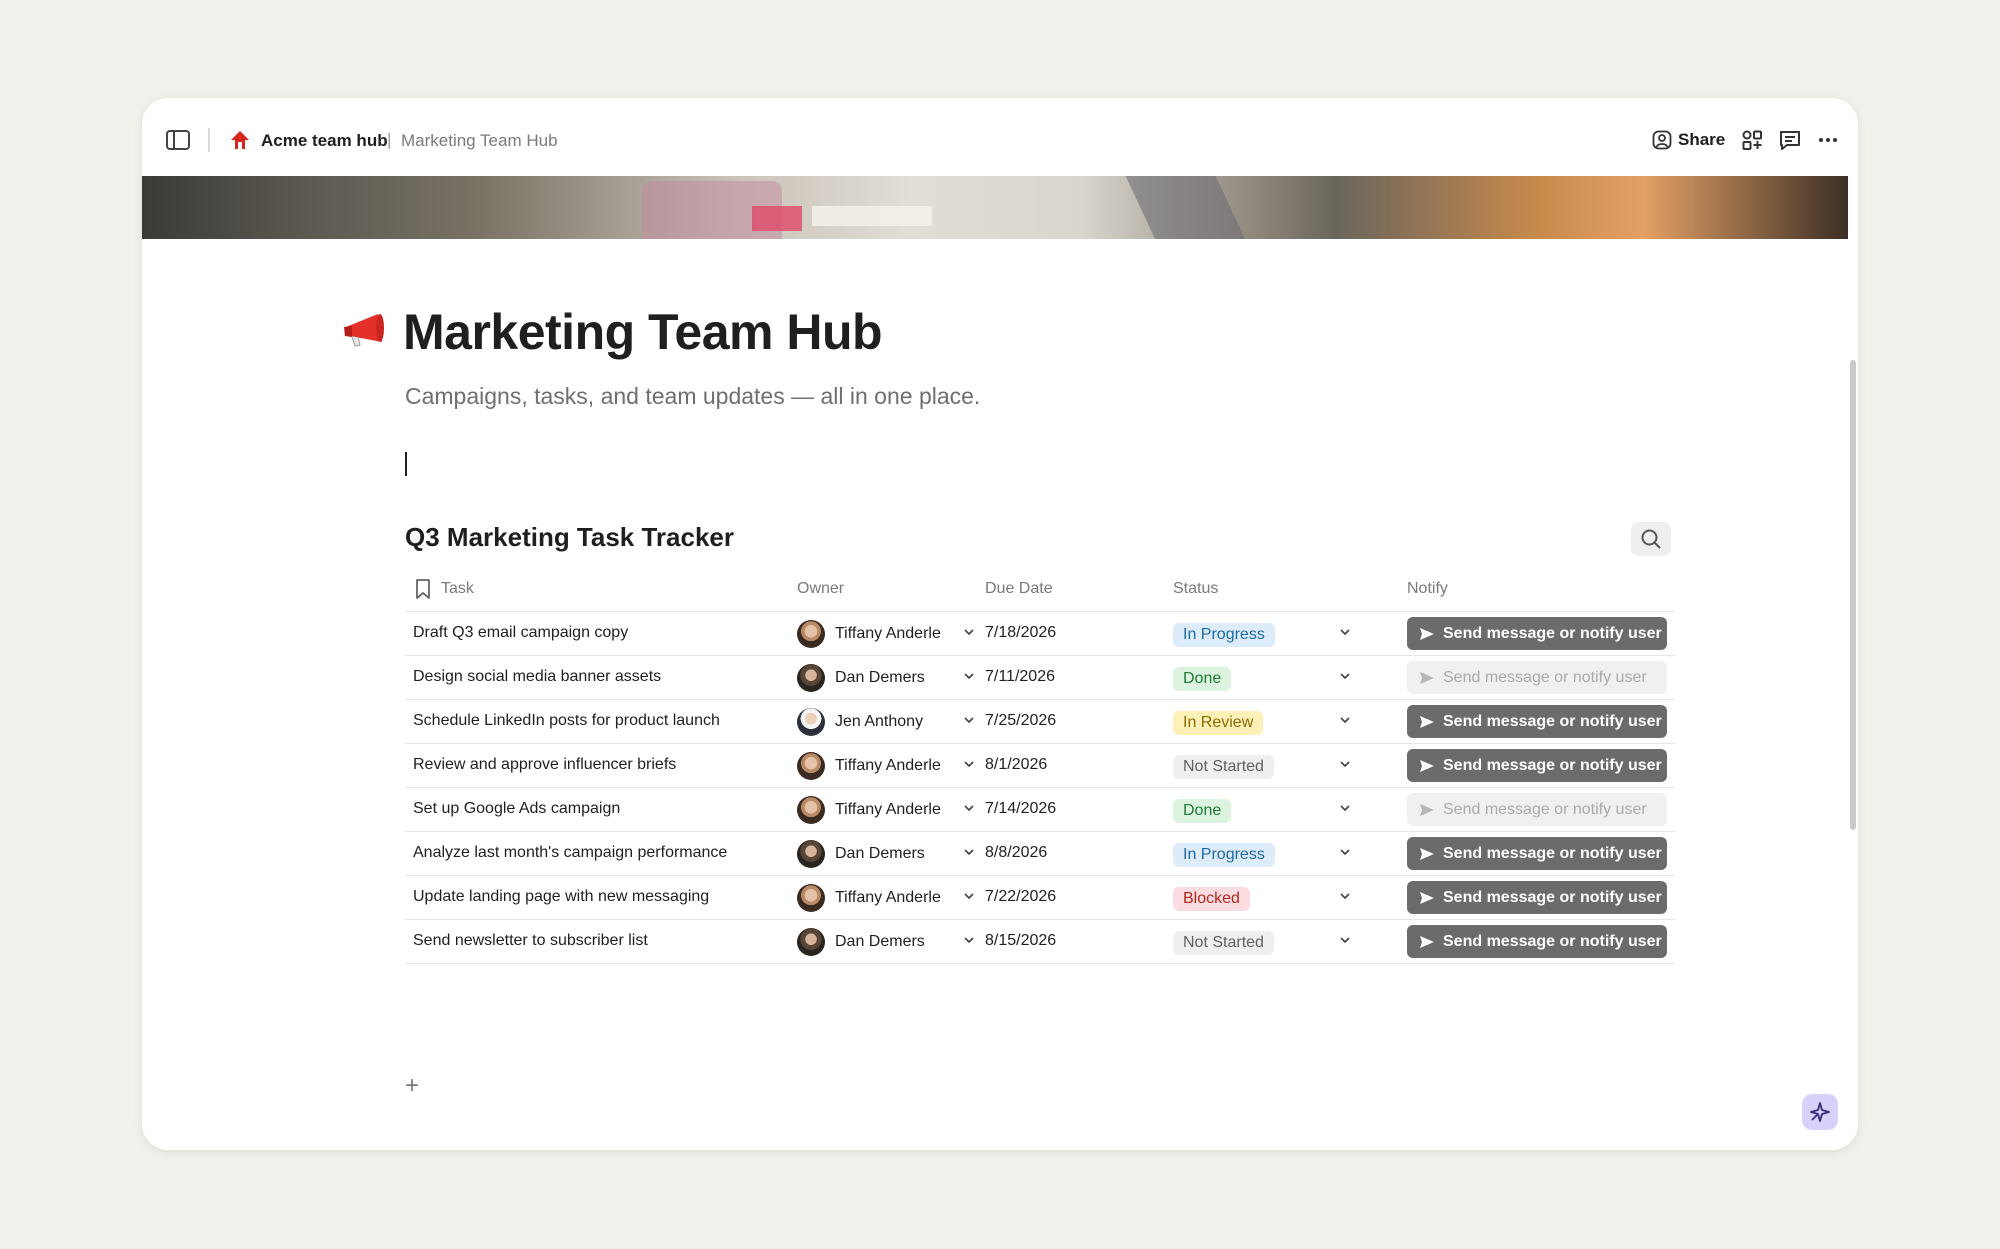 Image resolution: width=2000 pixels, height=1249 pixels. I want to click on owner-dropdown: Jen Anthony, so click(887, 722).